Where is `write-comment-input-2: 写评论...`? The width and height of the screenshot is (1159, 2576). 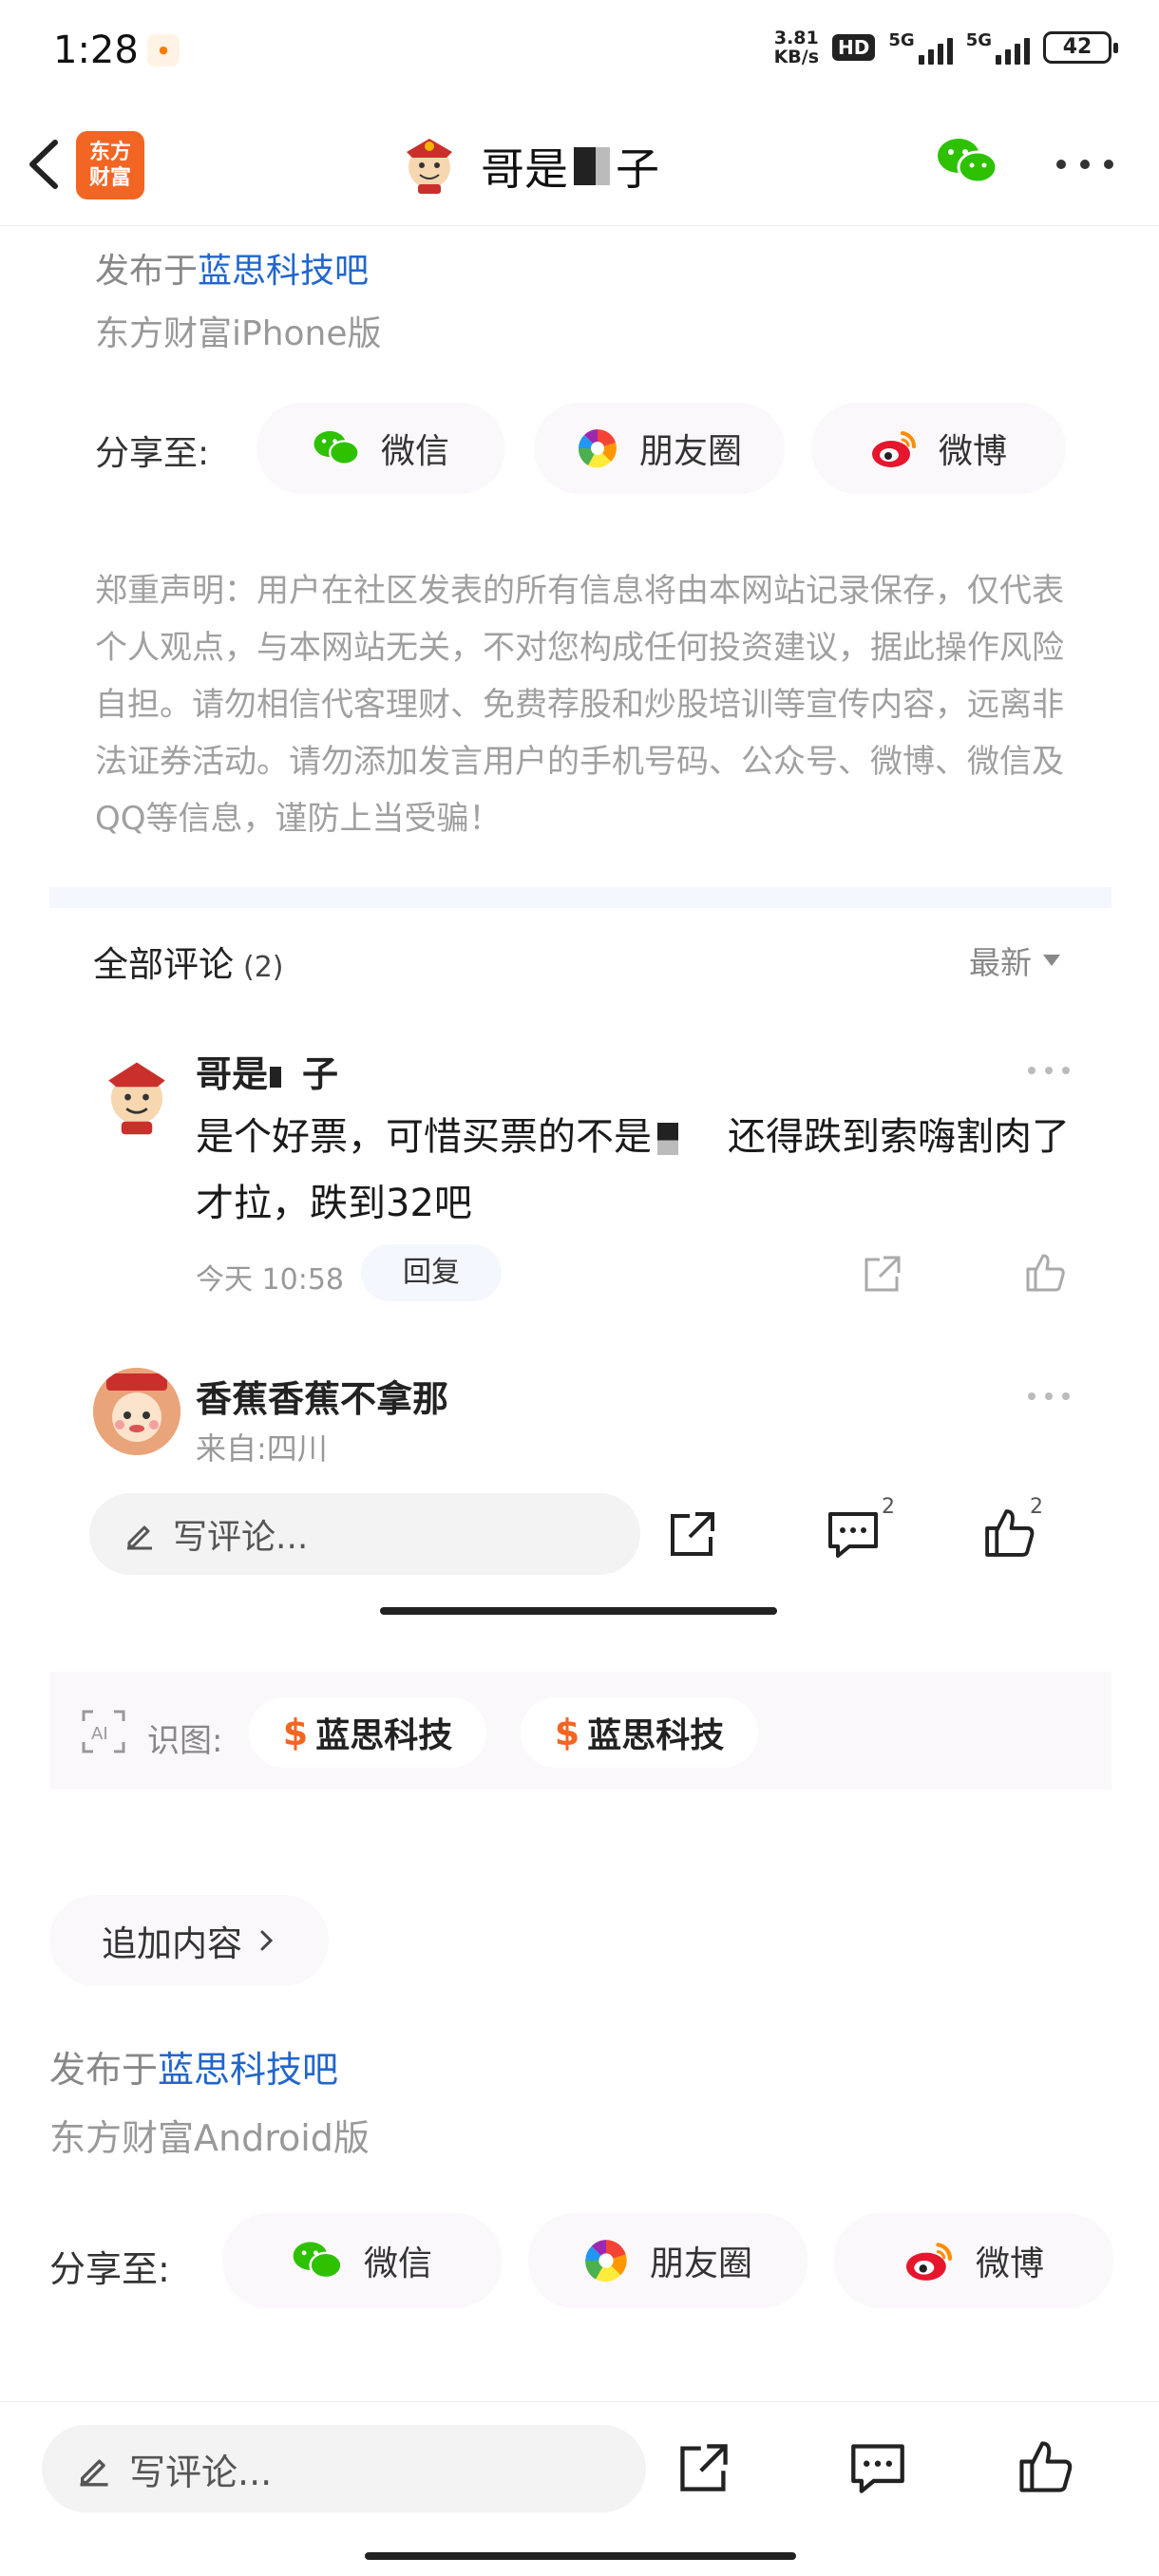
write-comment-input-2: 写评论... is located at coordinates (344, 2468).